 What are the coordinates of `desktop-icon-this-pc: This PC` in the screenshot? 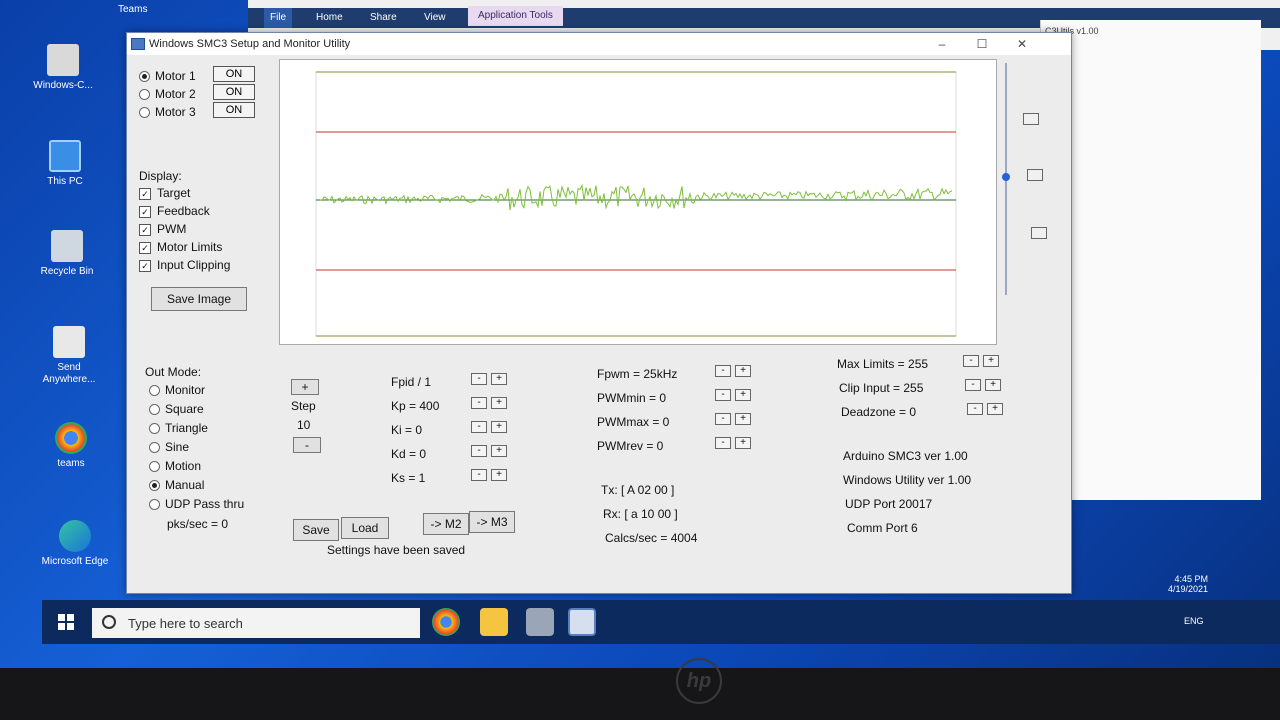 It's located at (65, 164).